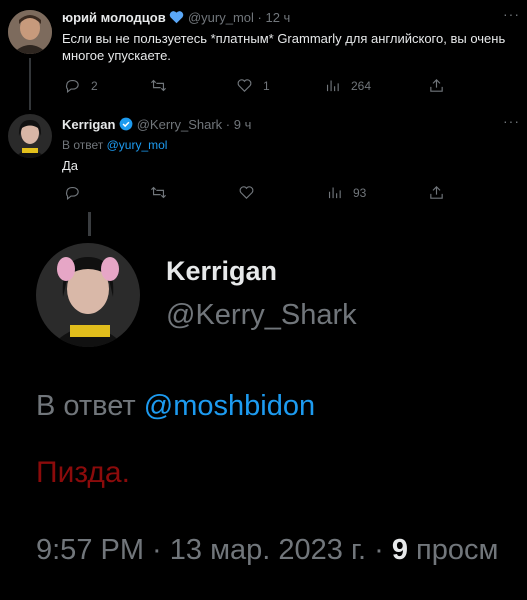 This screenshot has width=527, height=600. I want to click on reply-context: В ответ @yury_mol, so click(115, 145).